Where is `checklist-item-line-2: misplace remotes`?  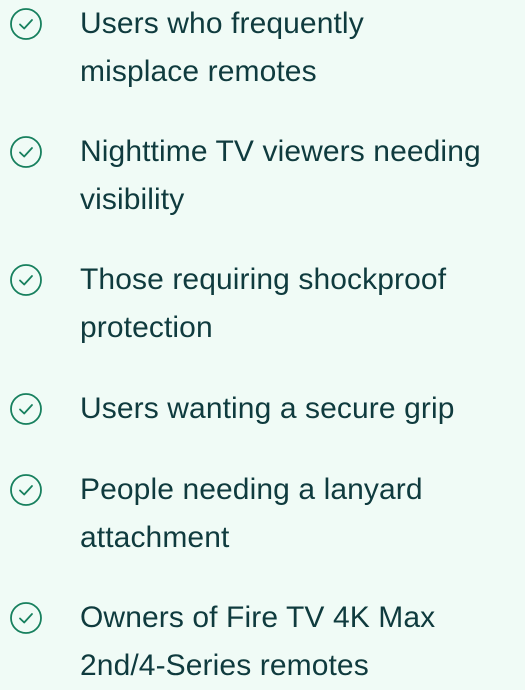 checklist-item-line-2: misplace remotes is located at coordinates (198, 71).